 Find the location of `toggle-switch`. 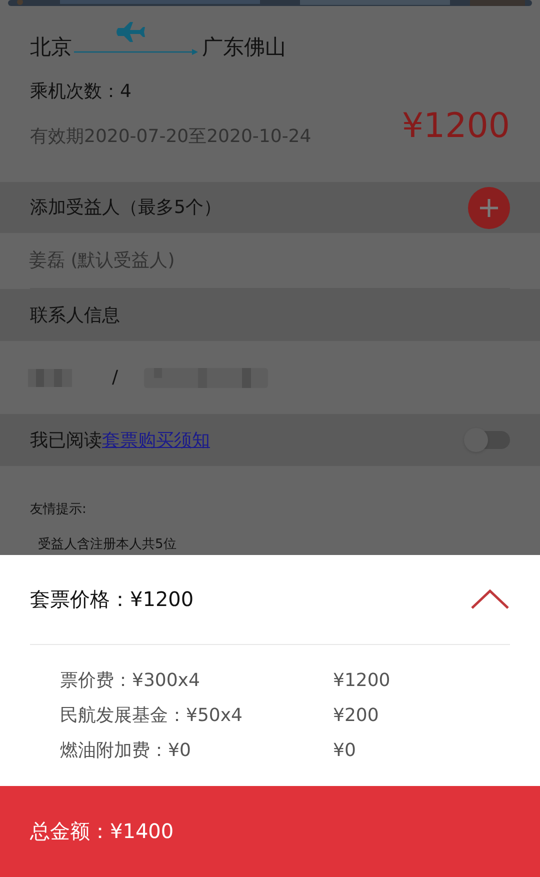

toggle-switch is located at coordinates (487, 440).